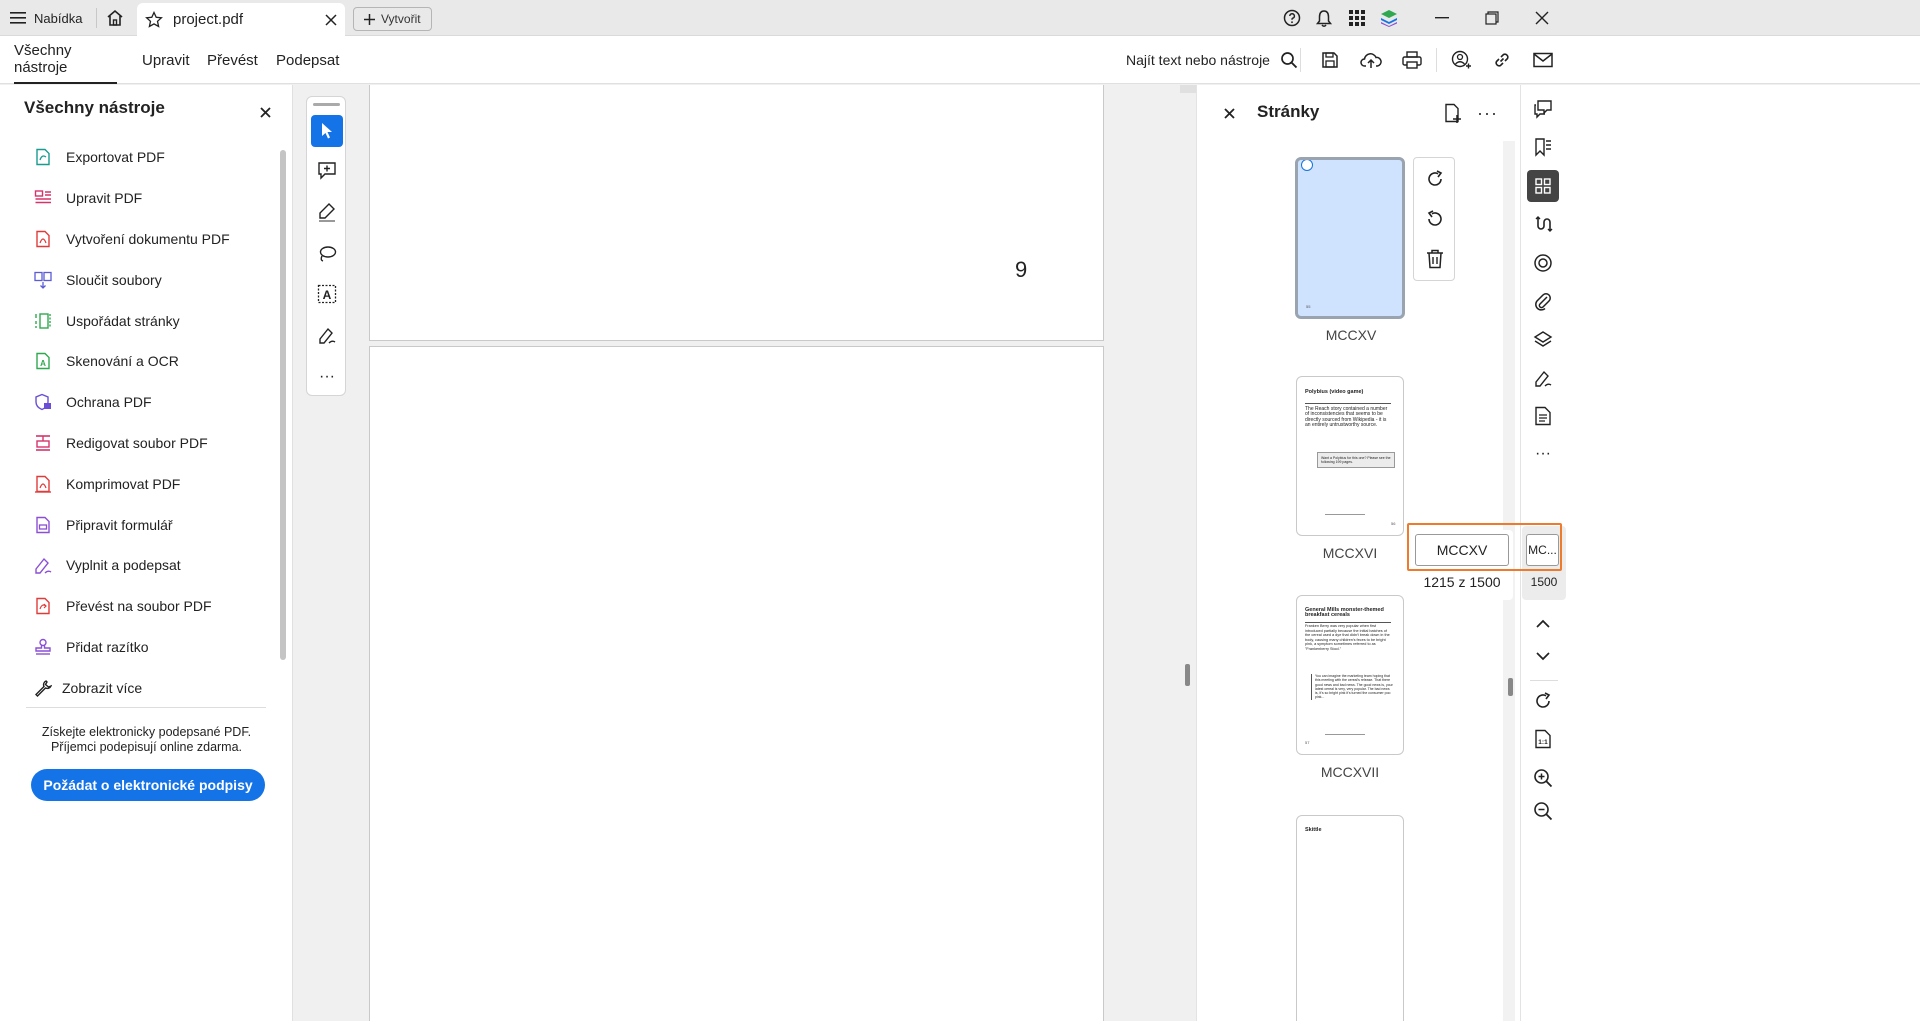 Image resolution: width=1920 pixels, height=1021 pixels. Describe the element at coordinates (1462, 550) in the screenshot. I see `page-number-input: MCCXV` at that location.